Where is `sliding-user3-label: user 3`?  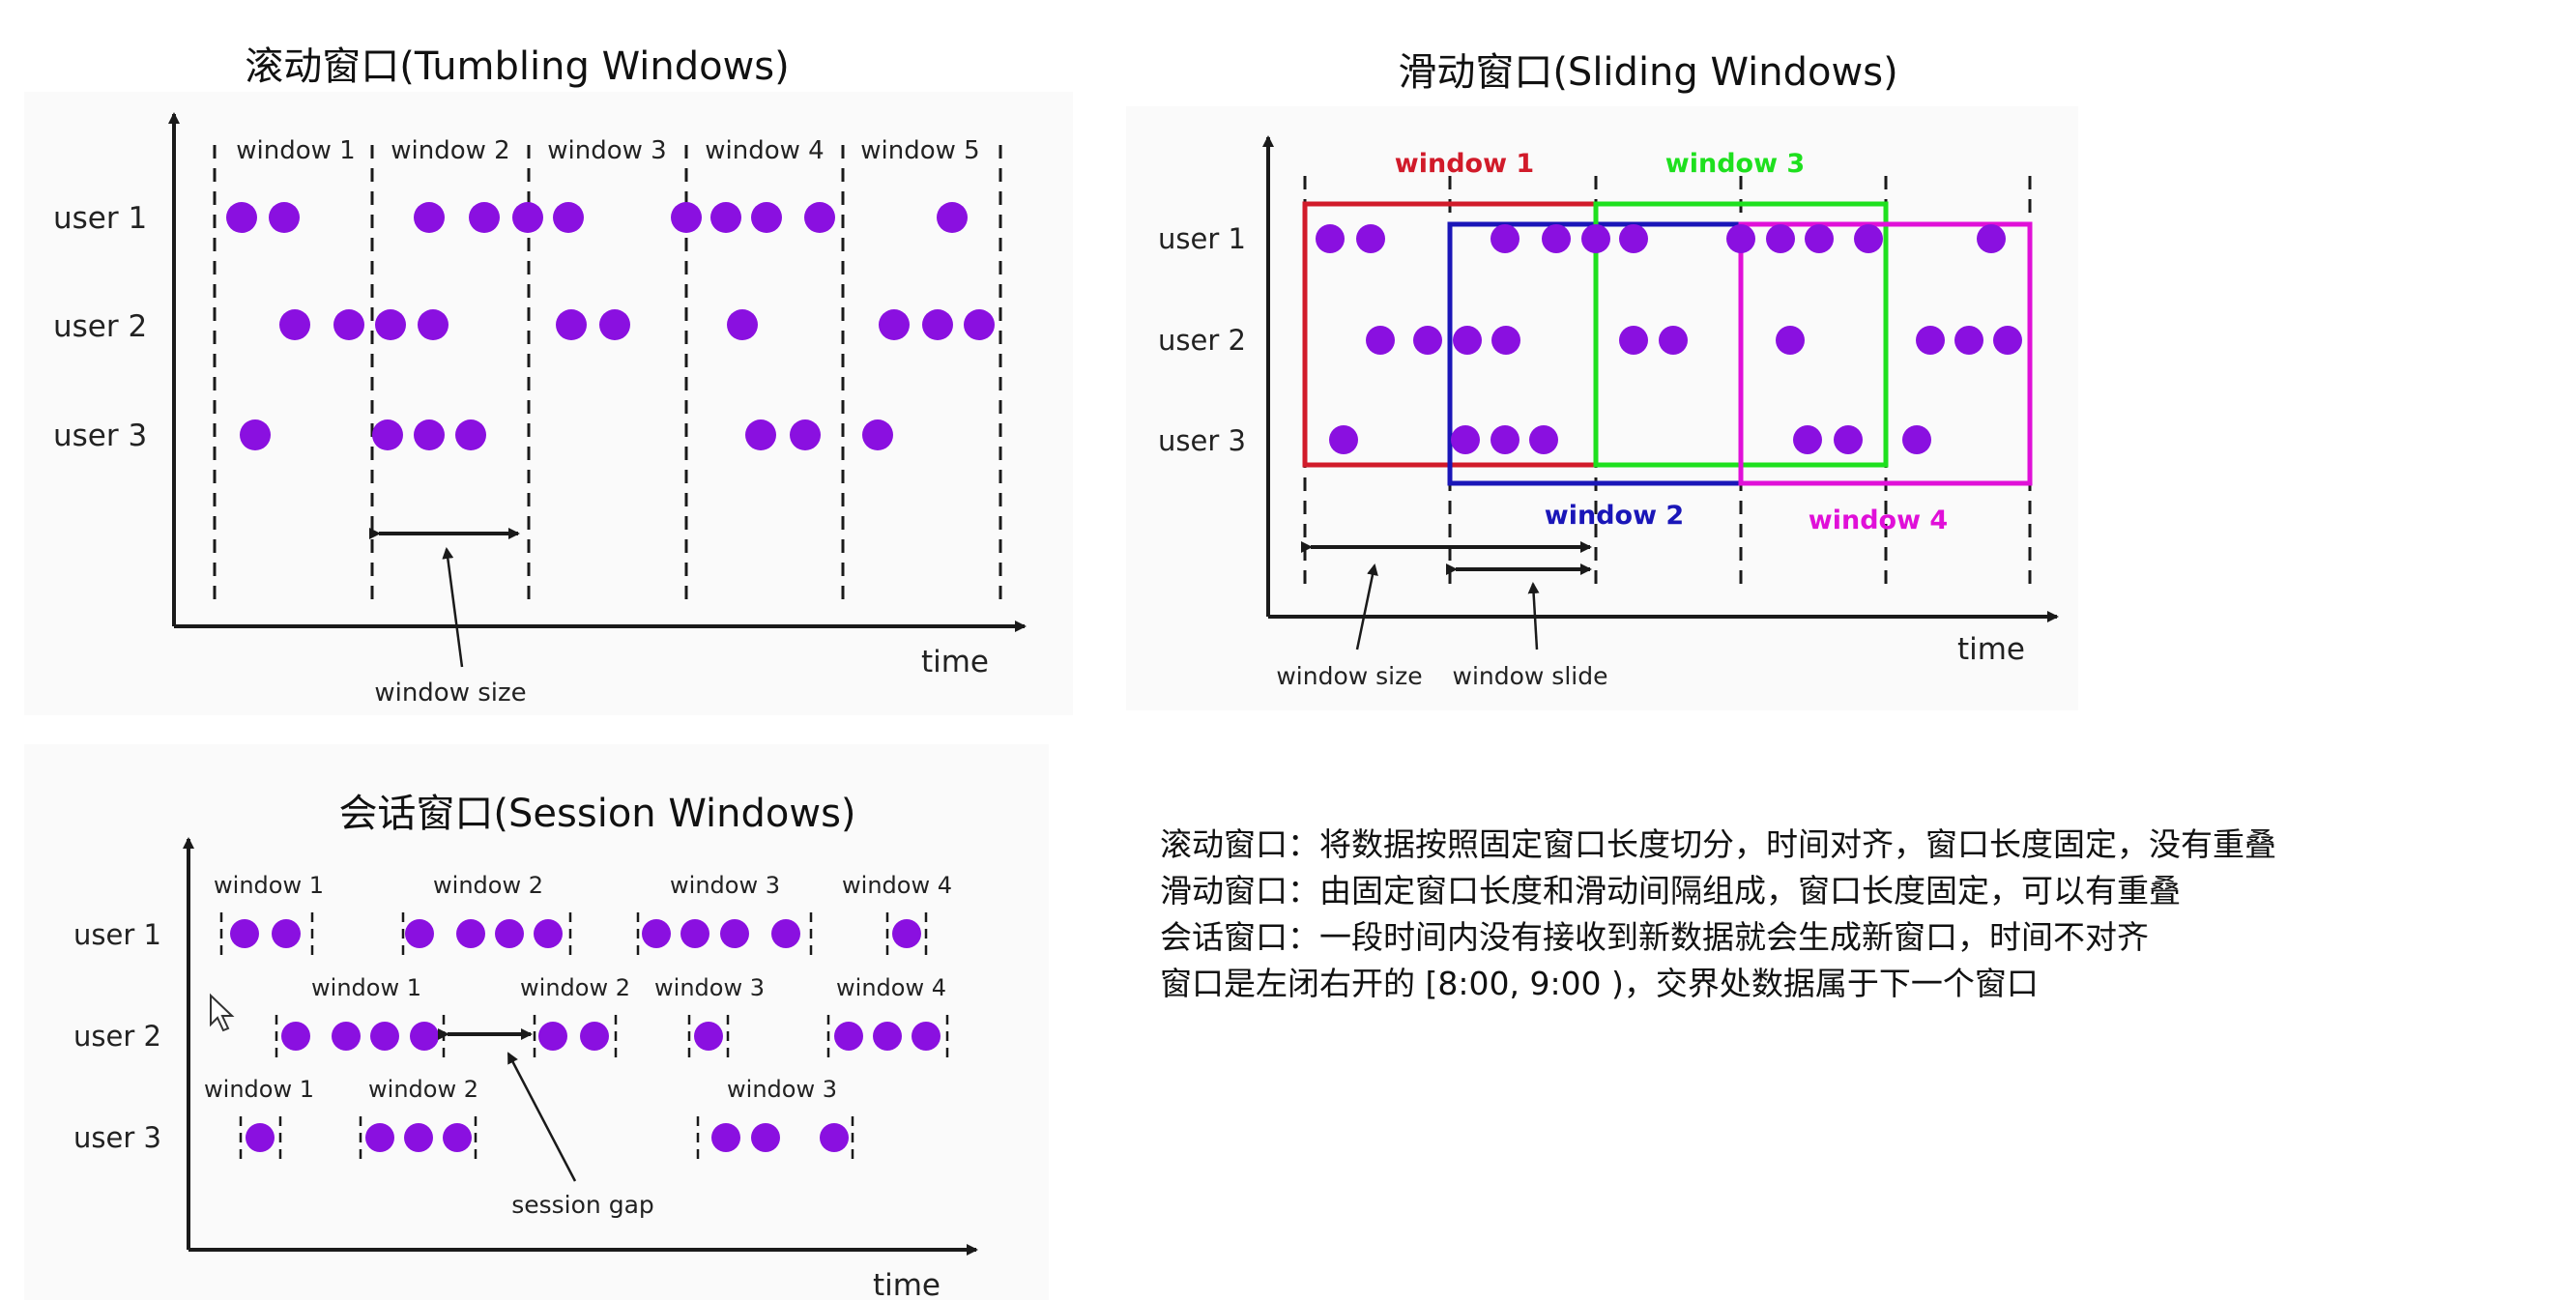 sliding-user3-label: user 3 is located at coordinates (1202, 441).